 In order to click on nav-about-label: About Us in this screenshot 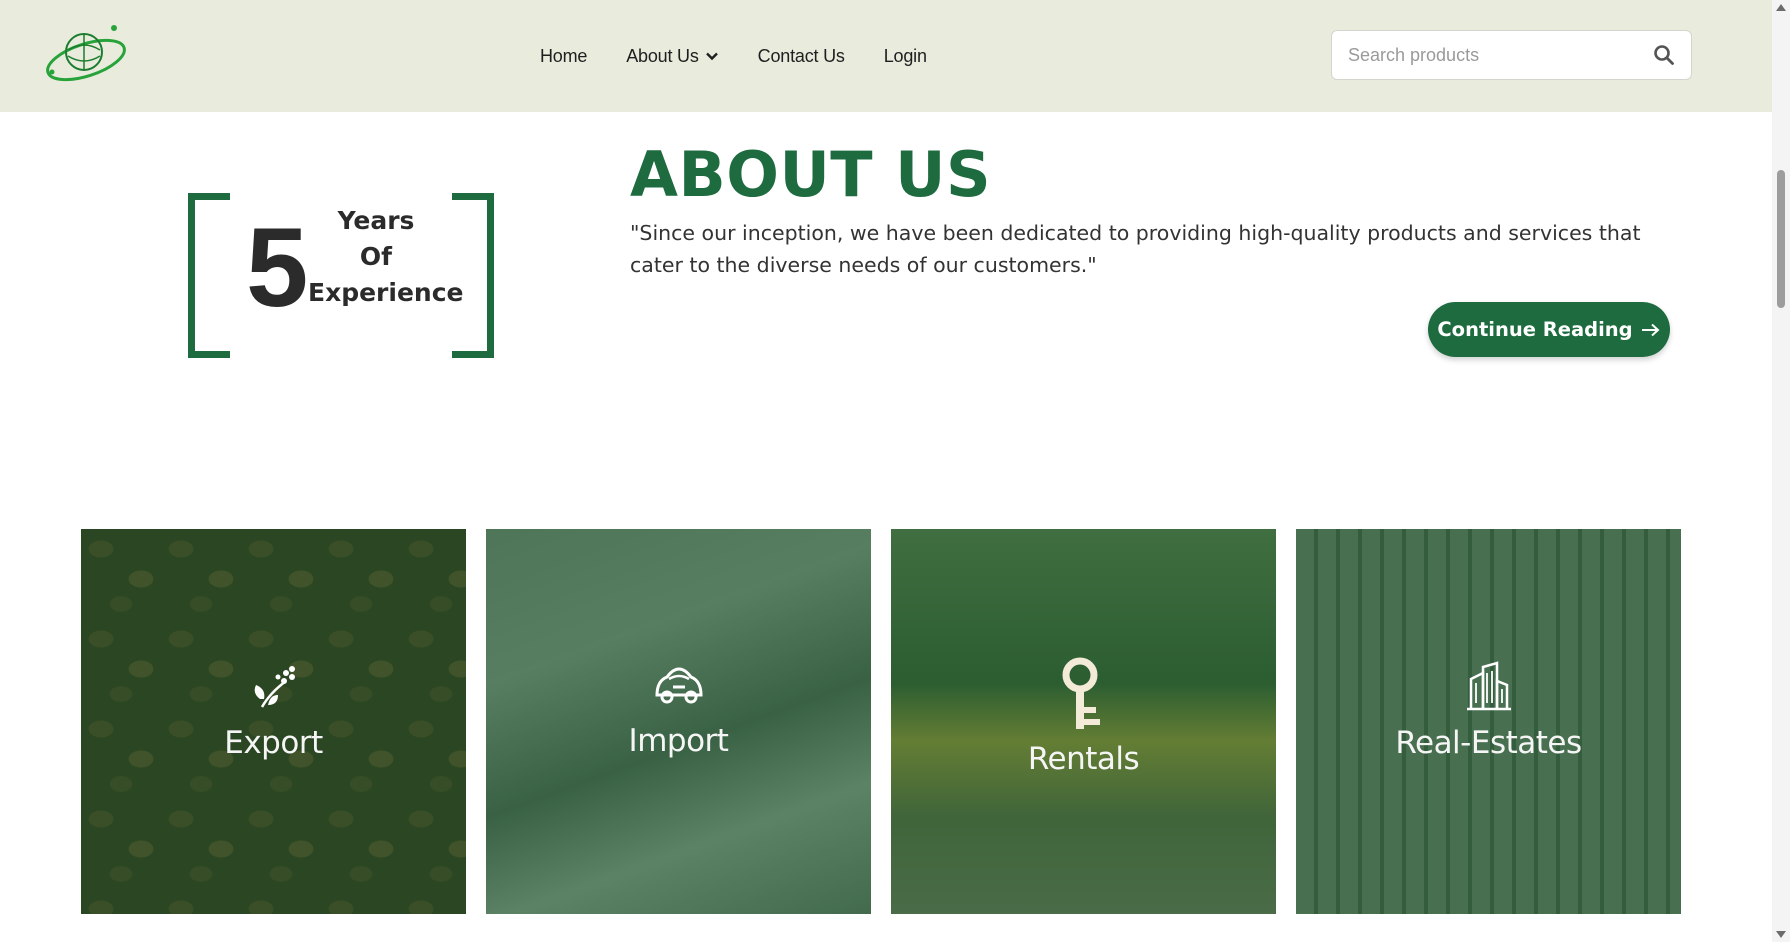, I will do `click(662, 55)`.